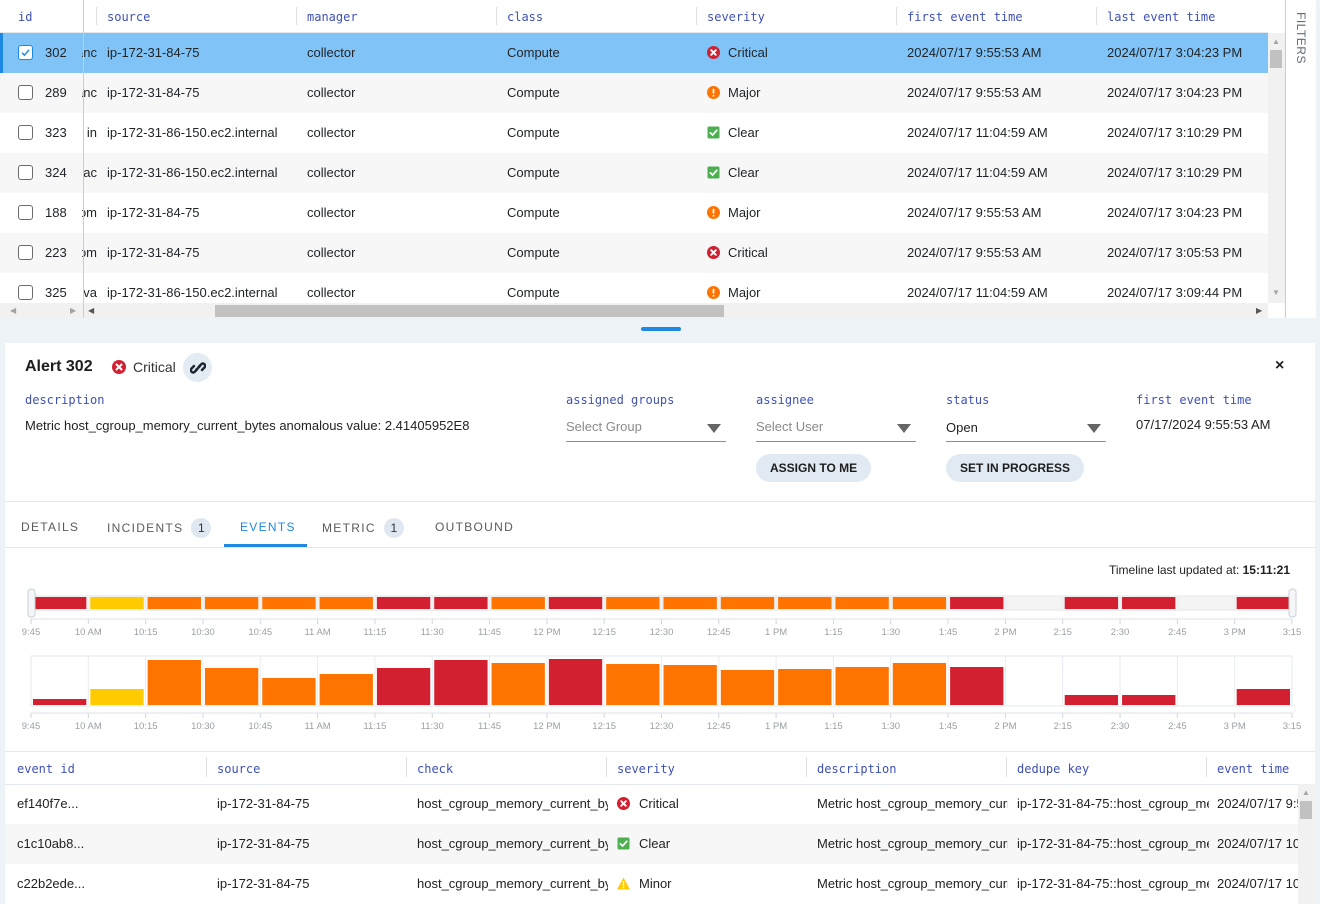  What do you see at coordinates (90, 172) in the screenshot?
I see `cell-clipped-column: ac` at bounding box center [90, 172].